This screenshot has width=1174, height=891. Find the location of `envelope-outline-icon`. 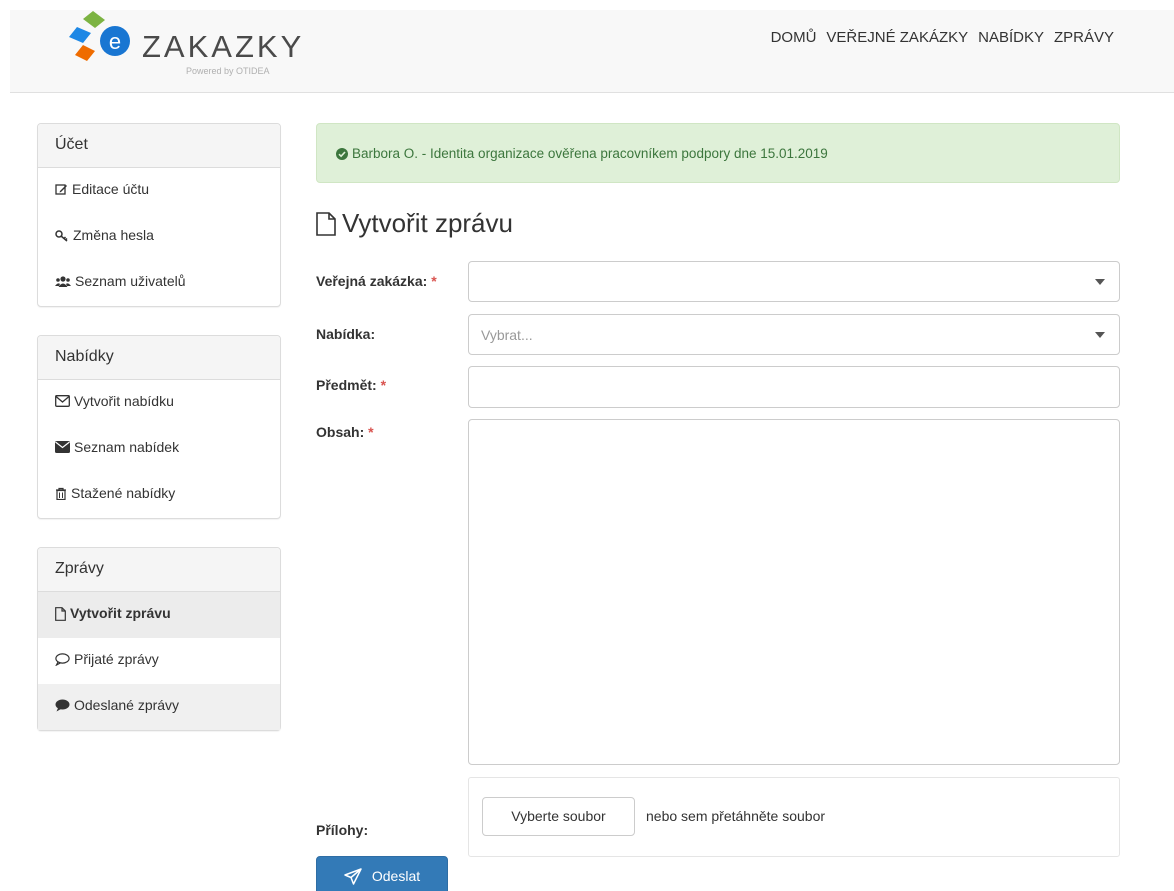

envelope-outline-icon is located at coordinates (62, 401).